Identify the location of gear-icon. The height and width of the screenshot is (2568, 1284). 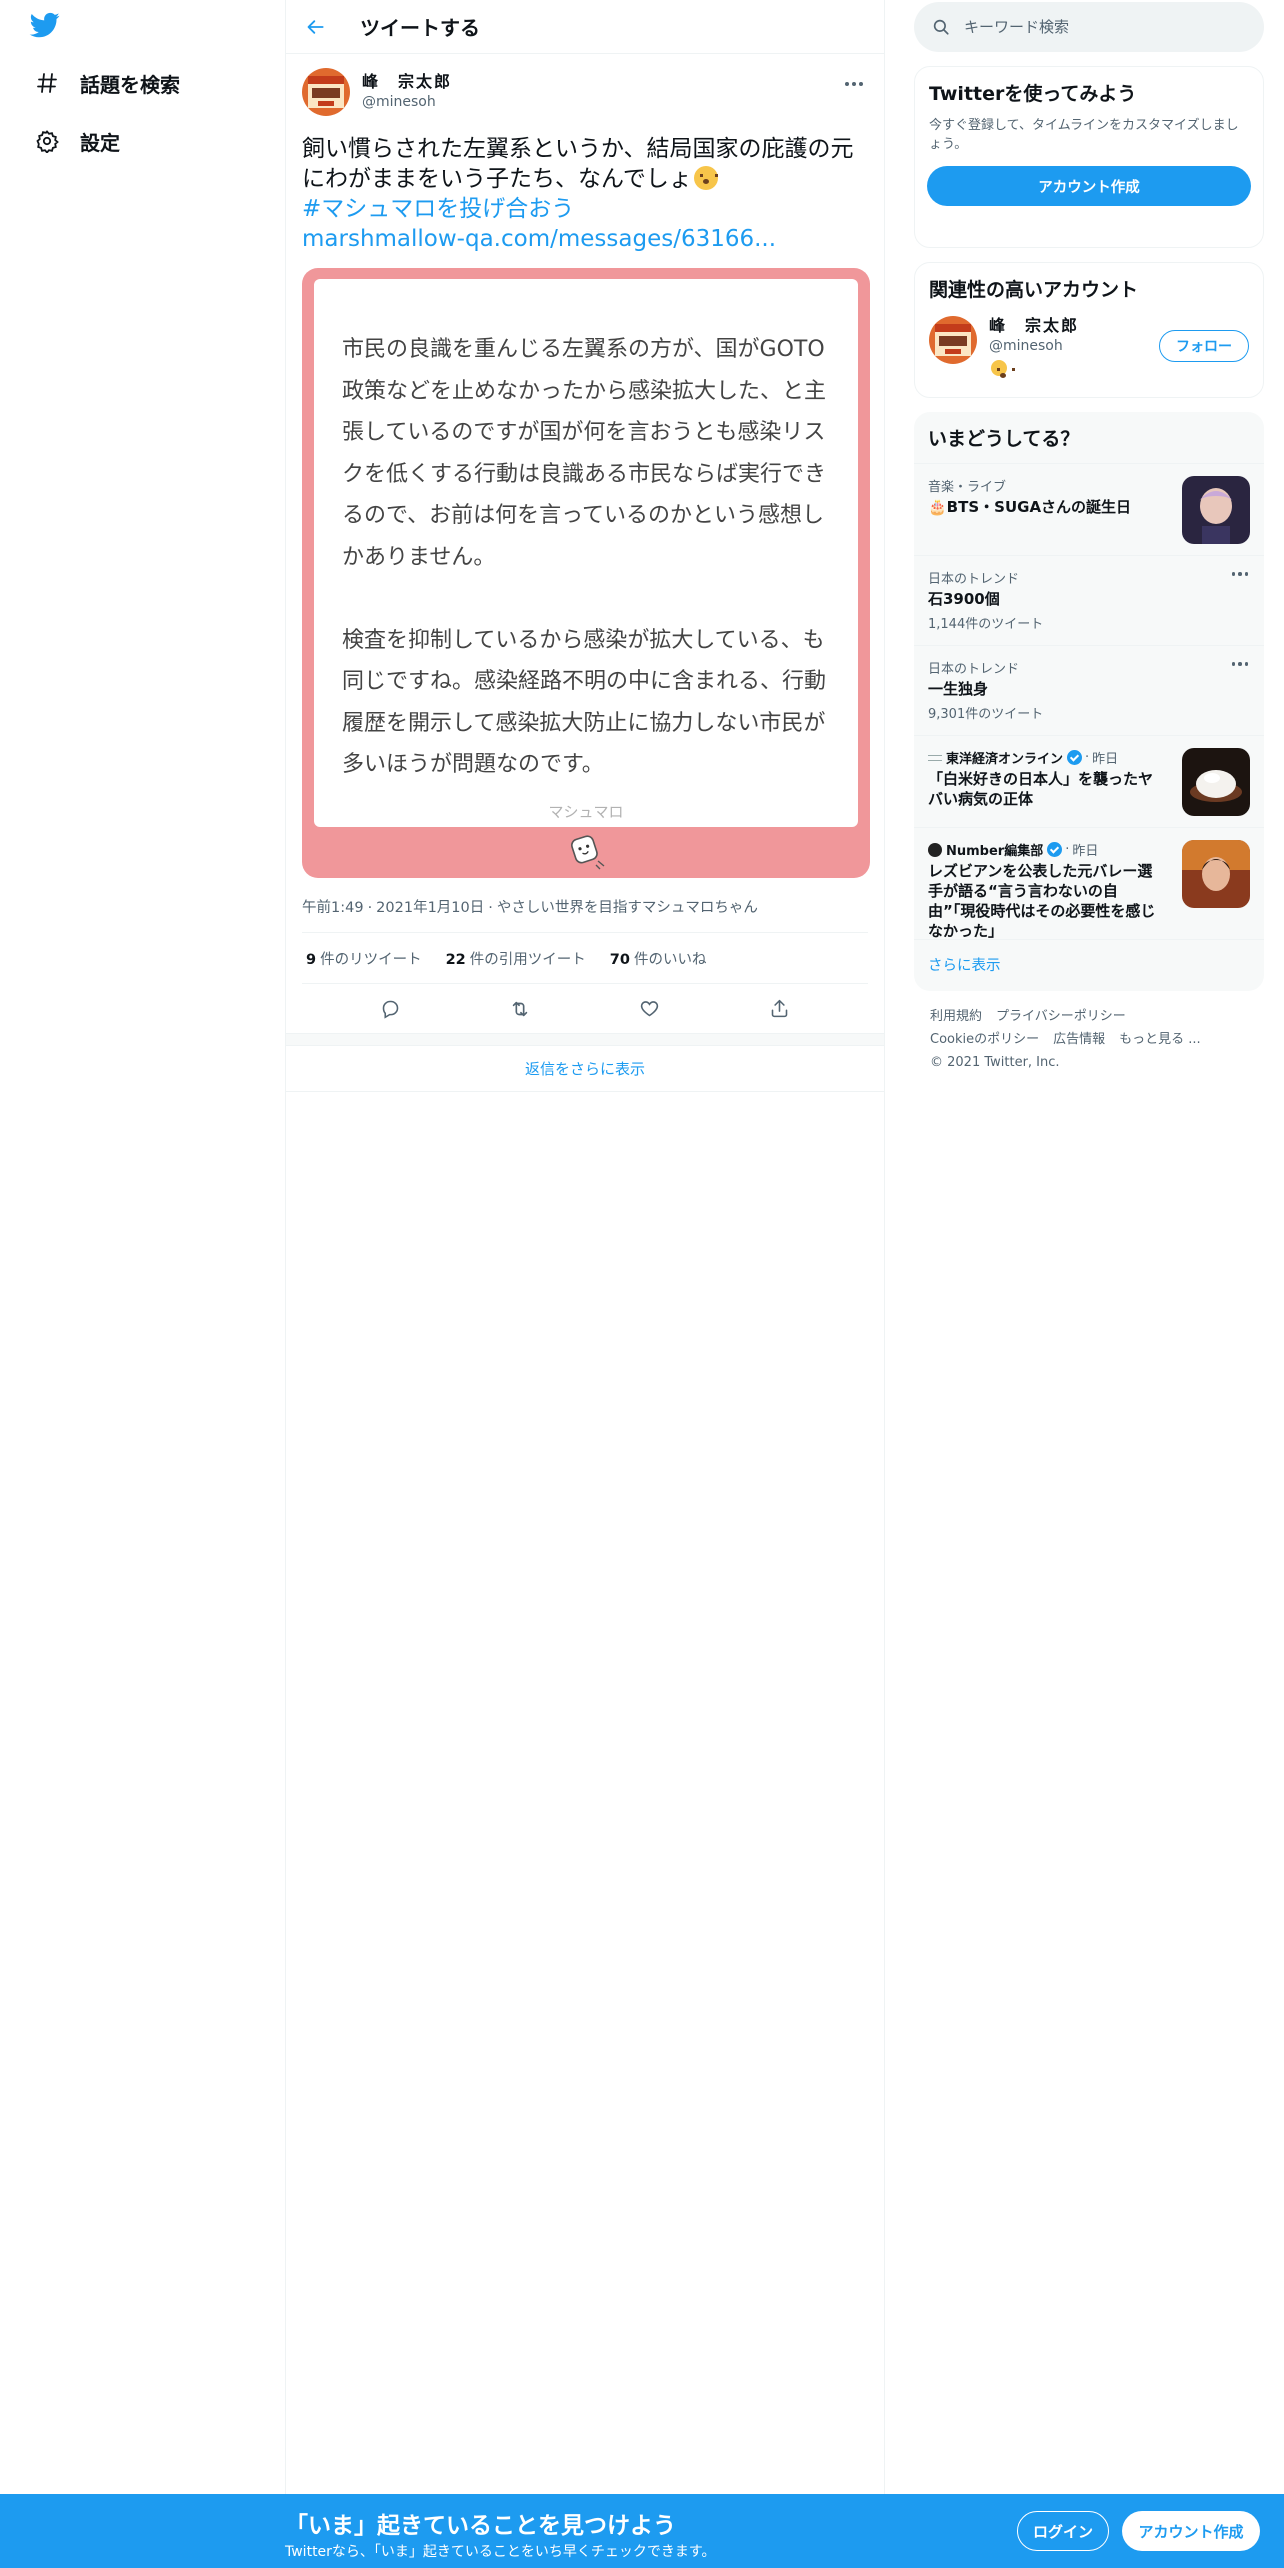
(47, 141).